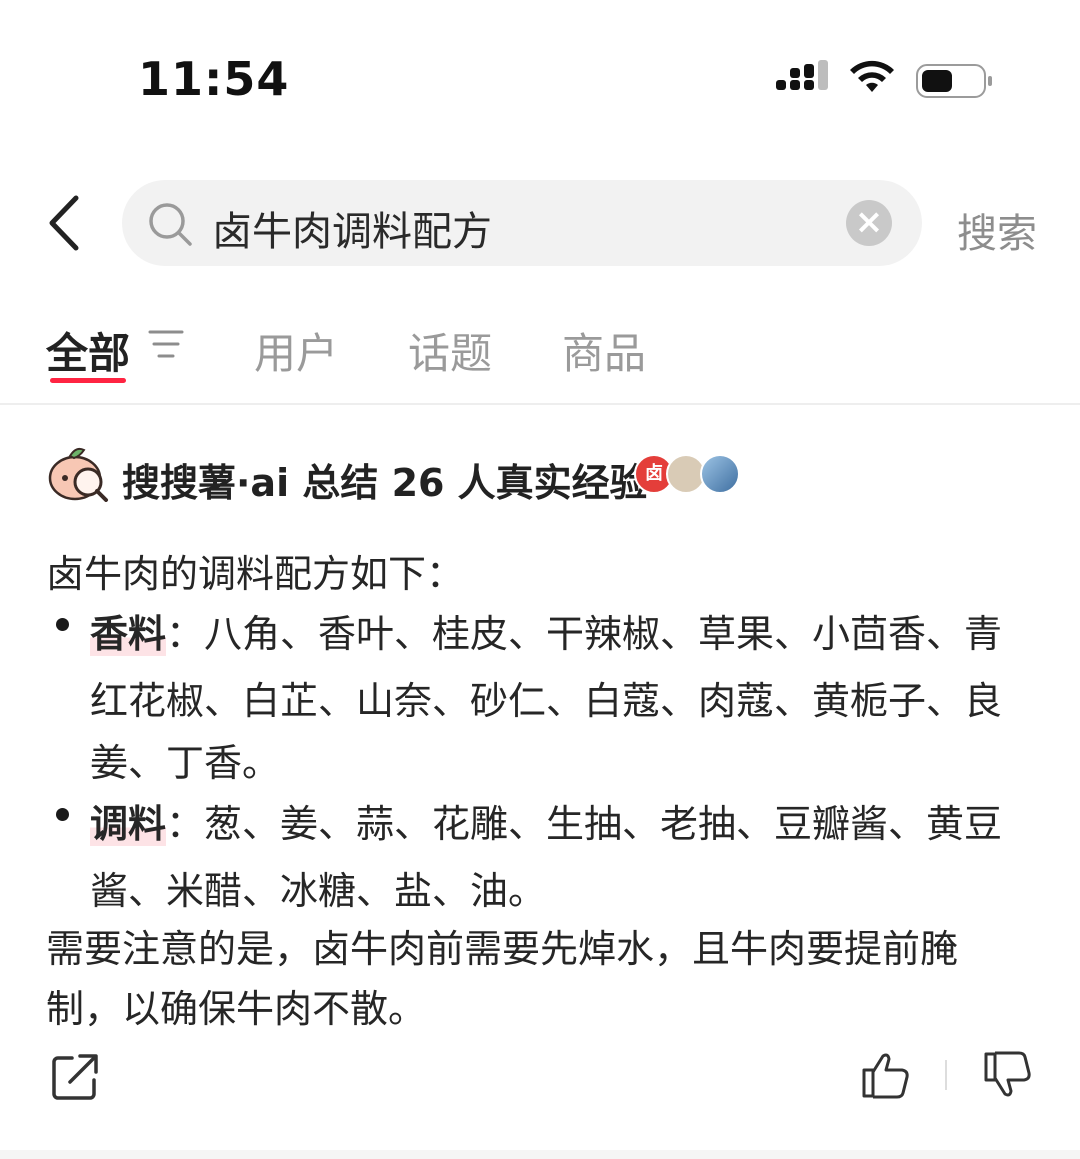 The width and height of the screenshot is (1080, 1159). What do you see at coordinates (502, 949) in the screenshot?
I see `summary-note: 需要注意的是，卤牛肉前需要先焯水，且牛肉要提前腌` at bounding box center [502, 949].